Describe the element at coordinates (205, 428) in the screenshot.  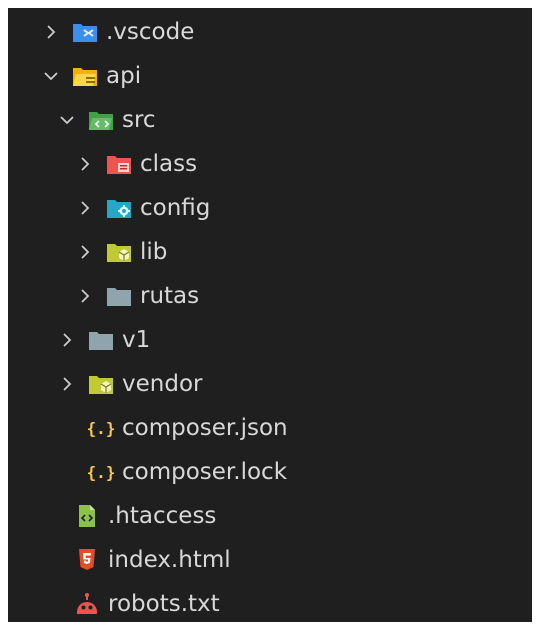
I see `tree-item-label: composer.json` at that location.